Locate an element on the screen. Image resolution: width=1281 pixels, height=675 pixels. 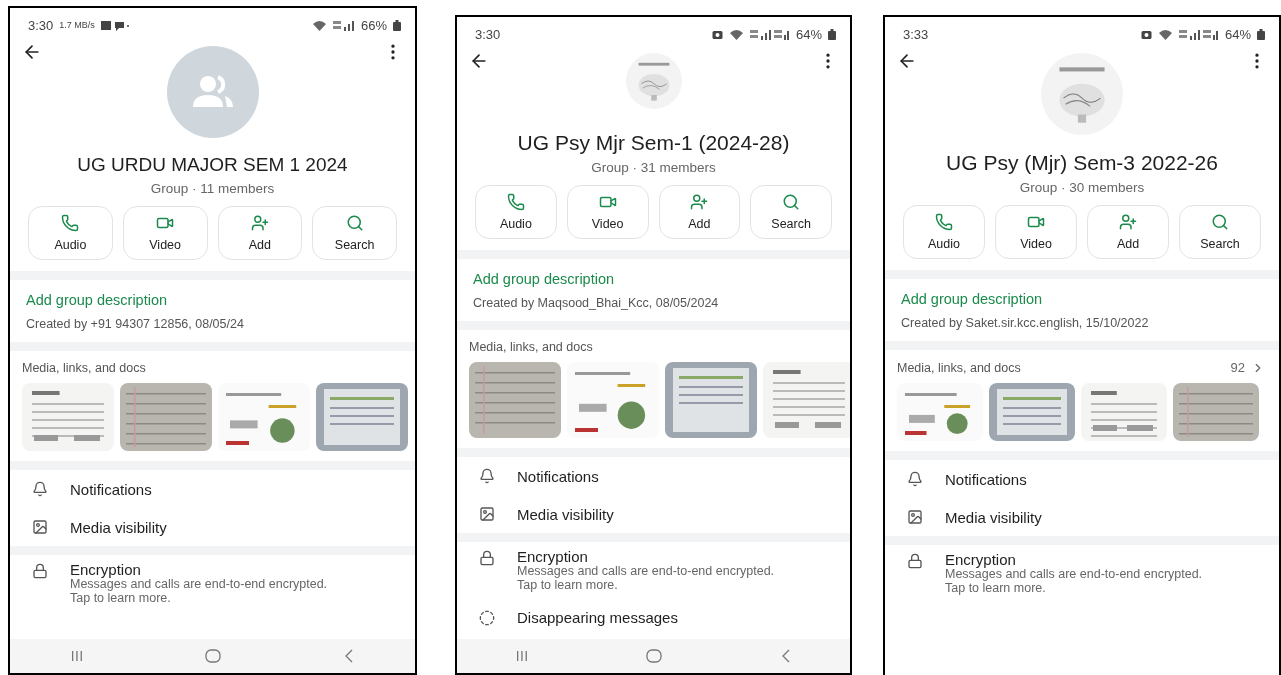
group-subtitle: Group · 30 members is located at coordinates (1082, 187).